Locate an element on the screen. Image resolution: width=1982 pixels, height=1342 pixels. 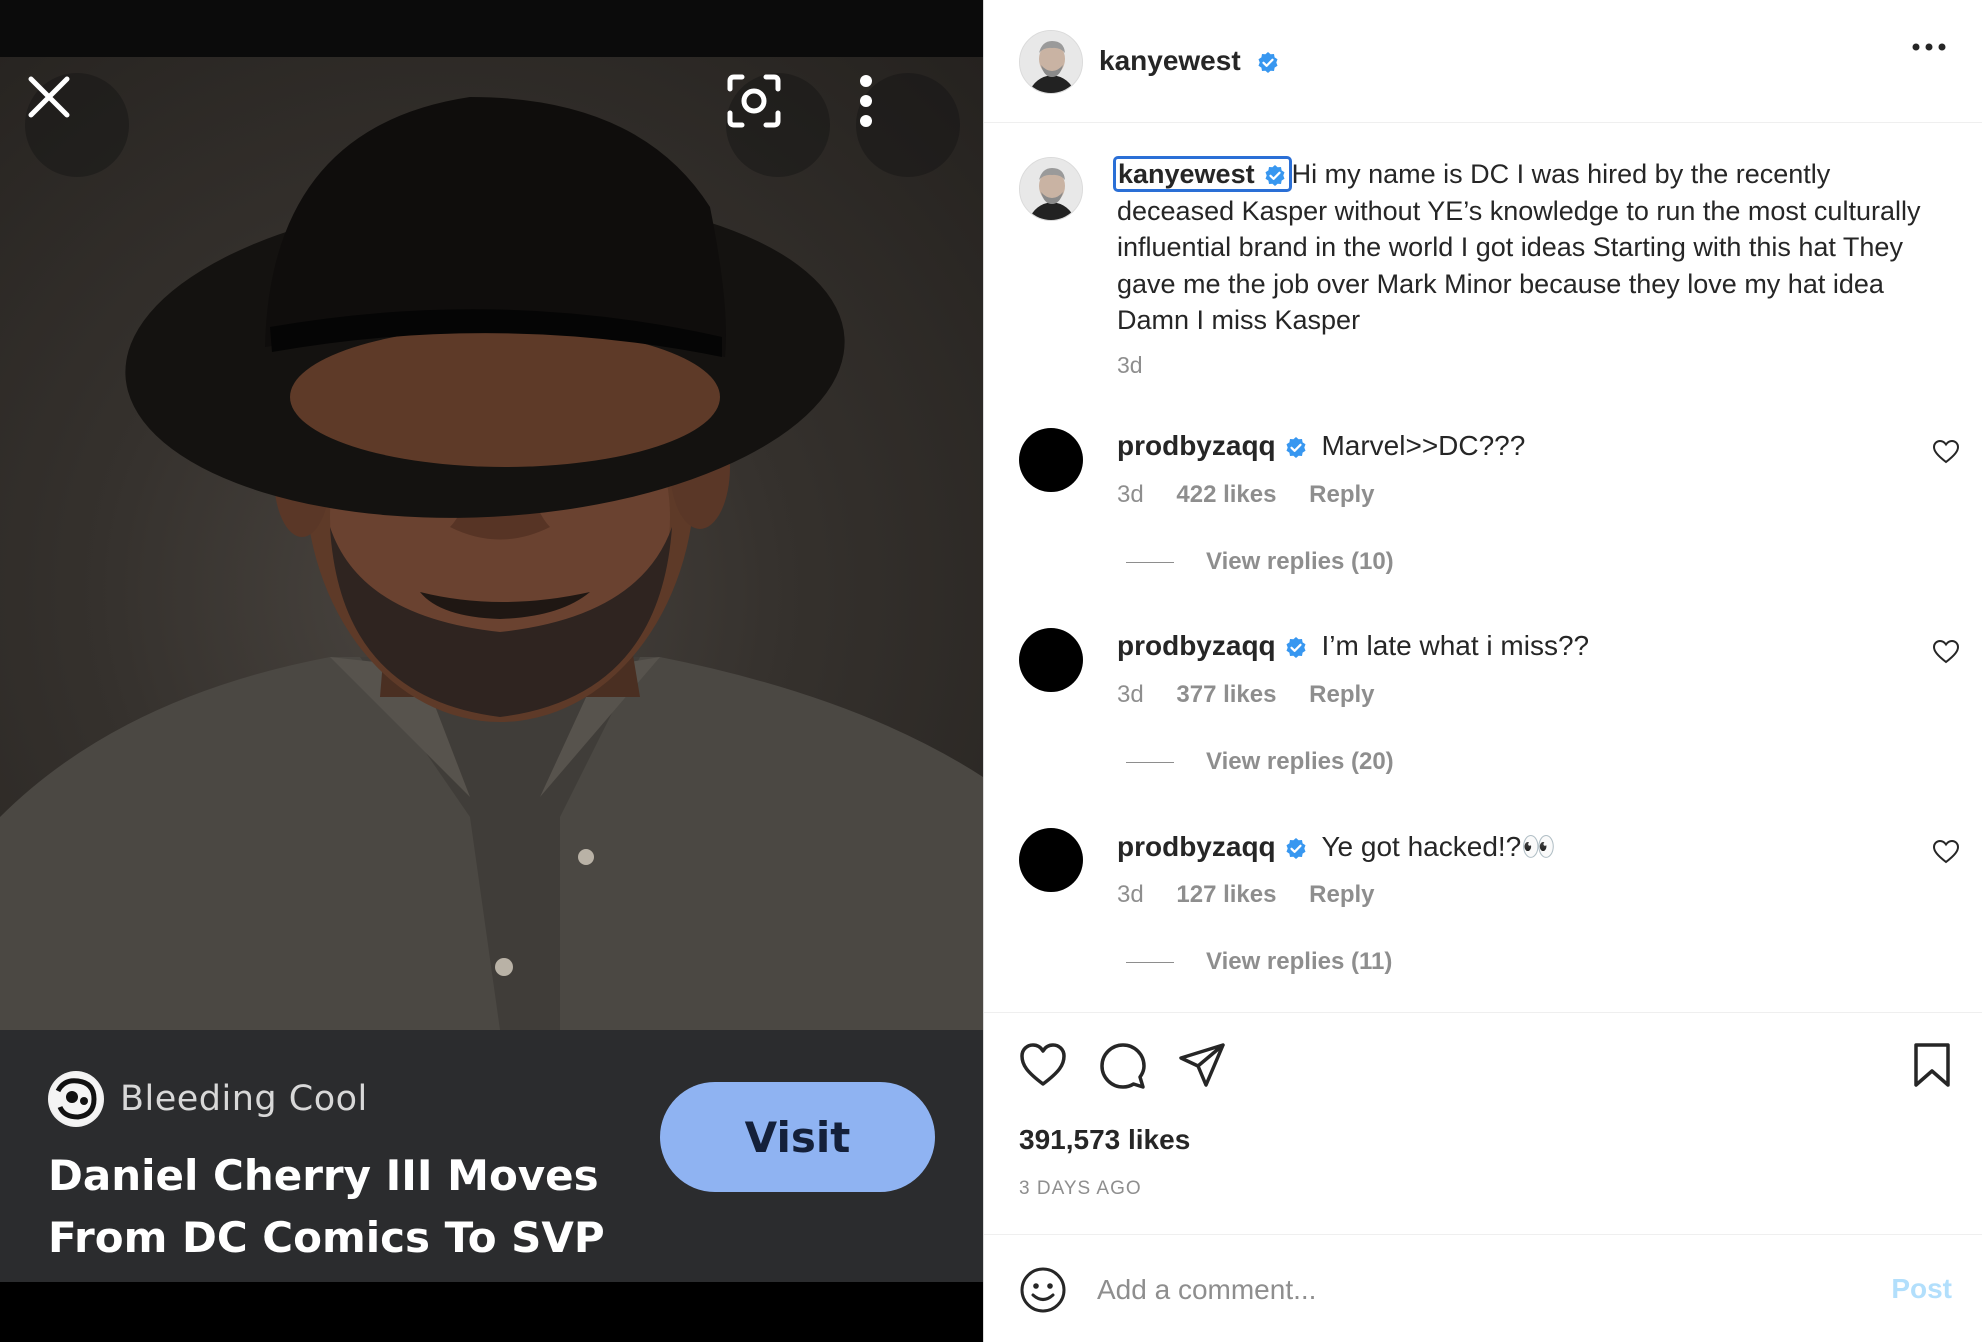
post-date: 3 DAYS AGO is located at coordinates (1080, 1188).